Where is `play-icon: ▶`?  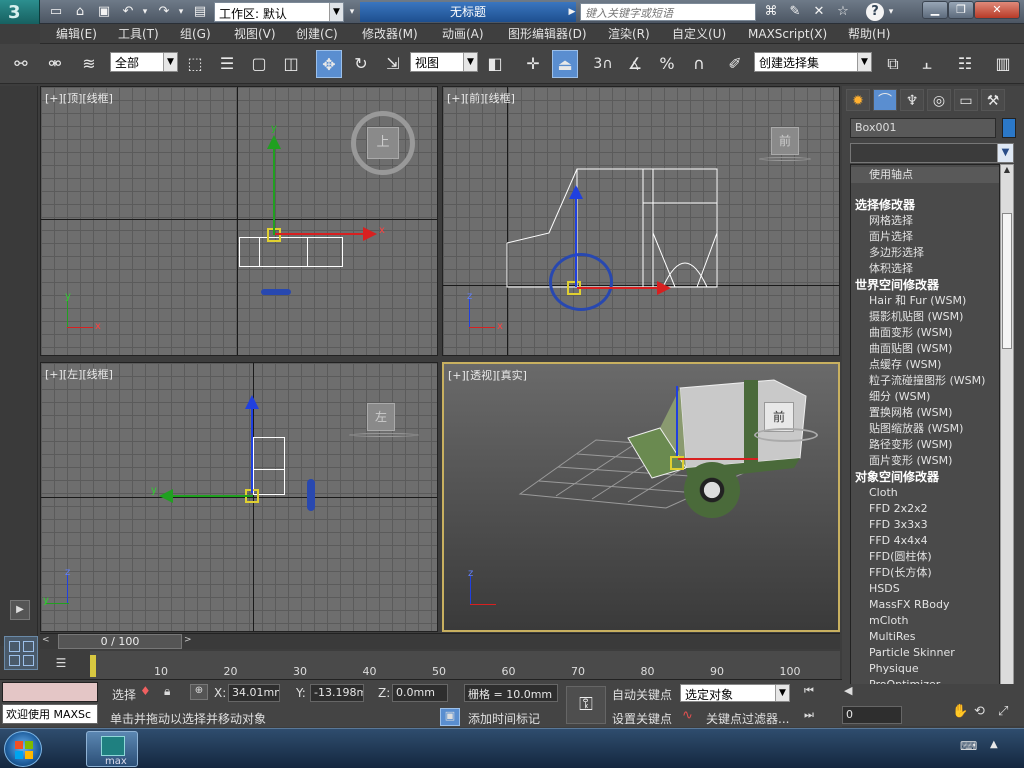
play-icon: ▶ is located at coordinates (20, 610).